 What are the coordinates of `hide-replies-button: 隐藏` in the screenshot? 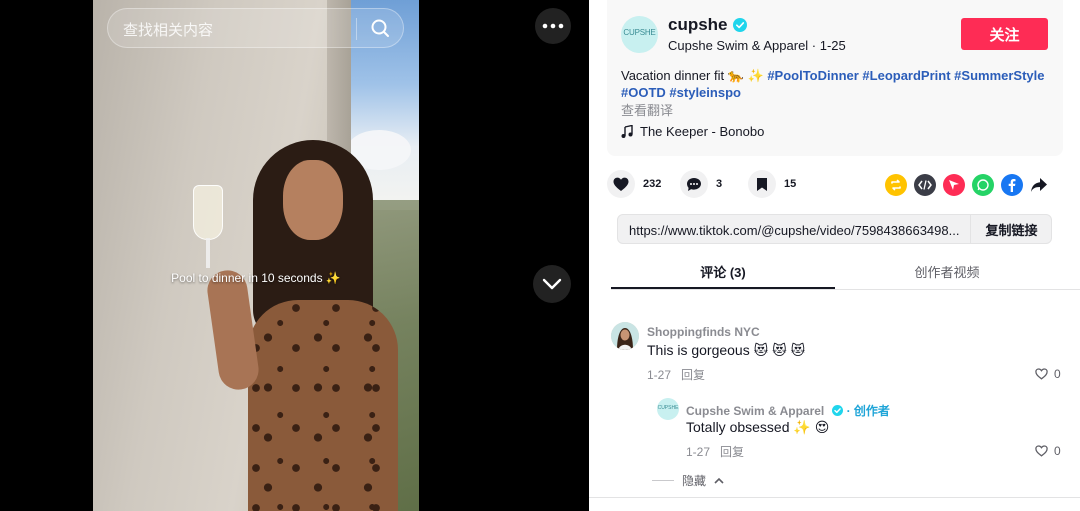 It's located at (688, 480).